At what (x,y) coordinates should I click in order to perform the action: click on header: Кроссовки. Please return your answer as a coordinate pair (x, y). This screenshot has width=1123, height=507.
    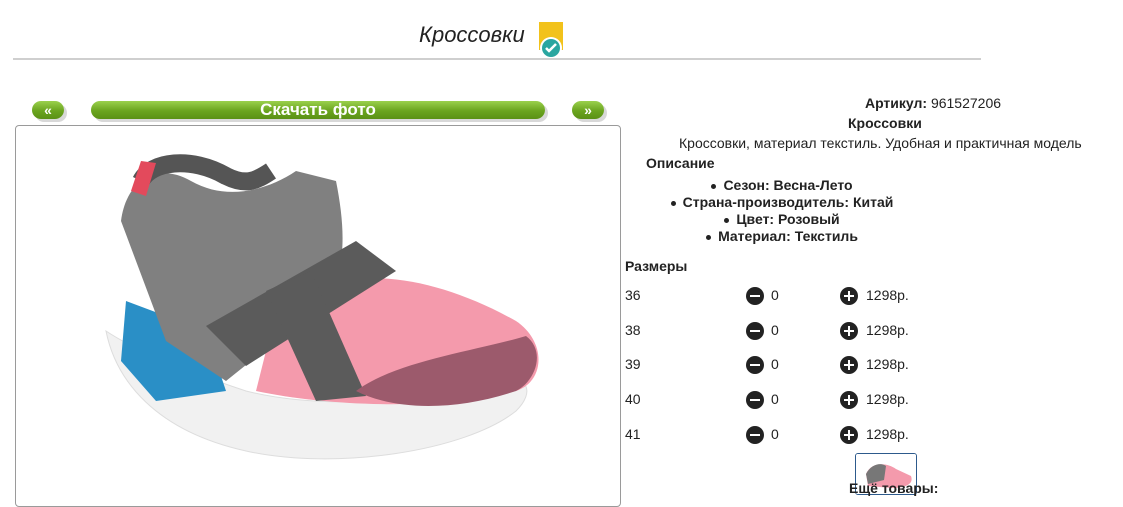
    Looking at the image, I should click on (495, 34).